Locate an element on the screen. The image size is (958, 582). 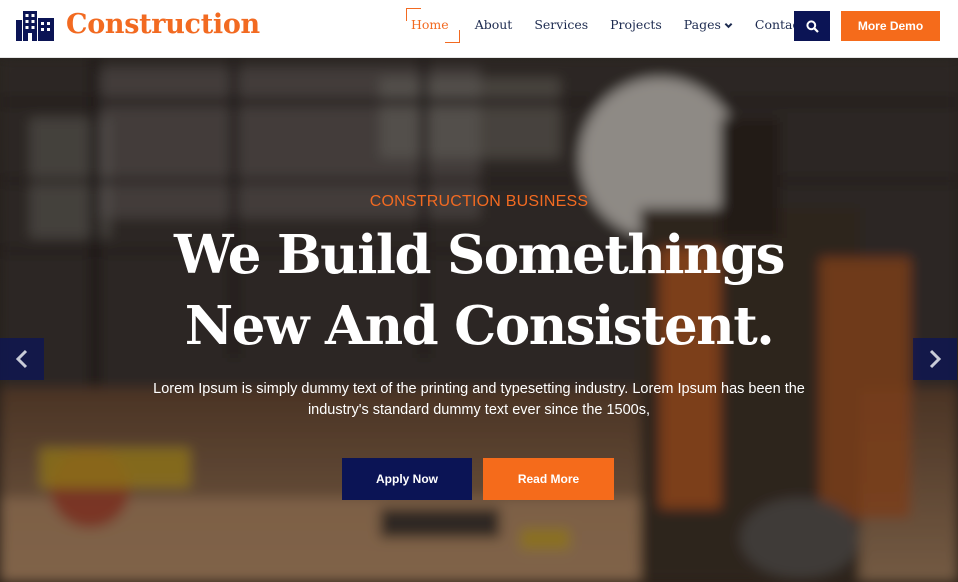
nav-item-about: About is located at coordinates (494, 25).